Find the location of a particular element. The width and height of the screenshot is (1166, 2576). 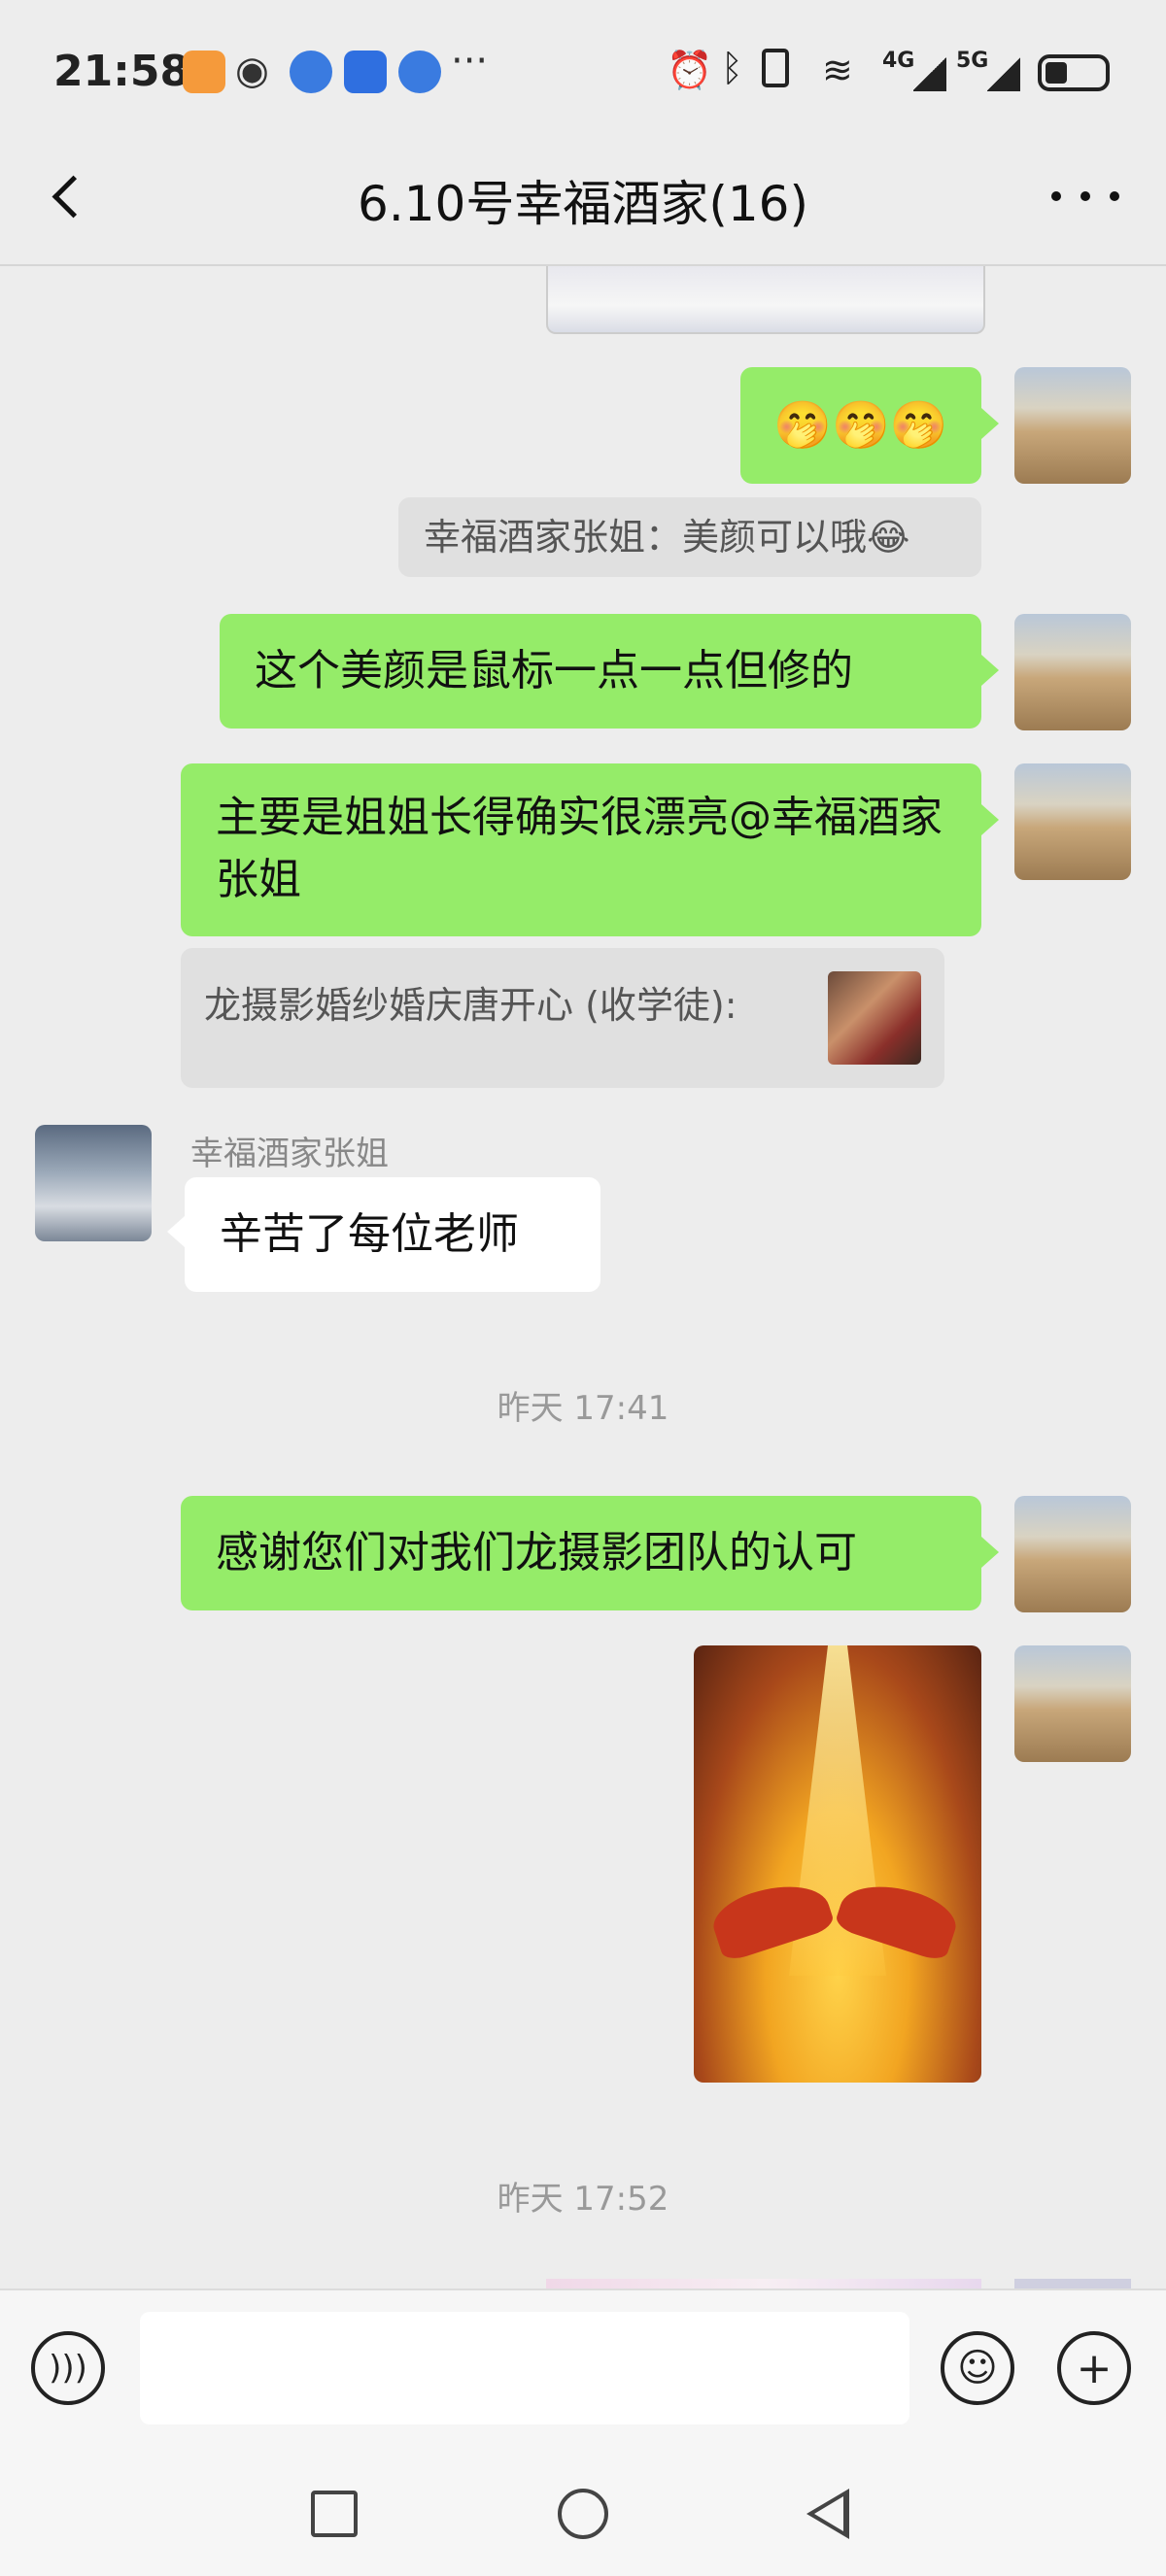

bank-app-icon is located at coordinates (311, 72).